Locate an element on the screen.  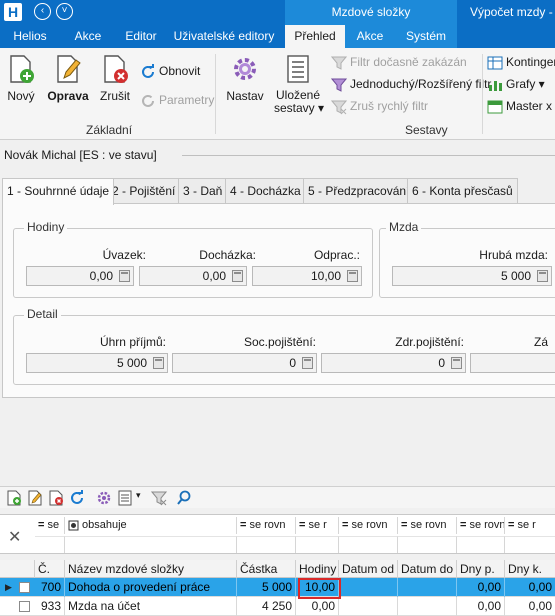
tab-helios: Helios is located at coordinates (30, 36).